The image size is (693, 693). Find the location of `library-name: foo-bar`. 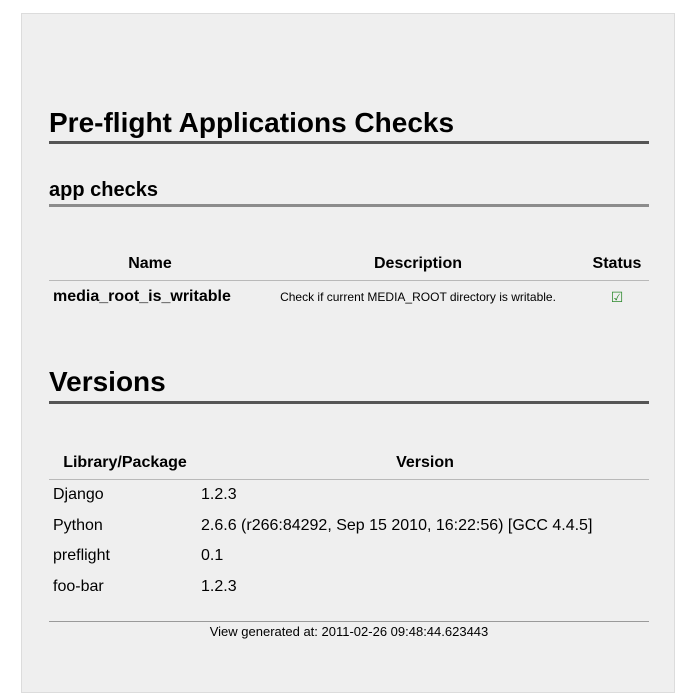

library-name: foo-bar is located at coordinates (78, 586).